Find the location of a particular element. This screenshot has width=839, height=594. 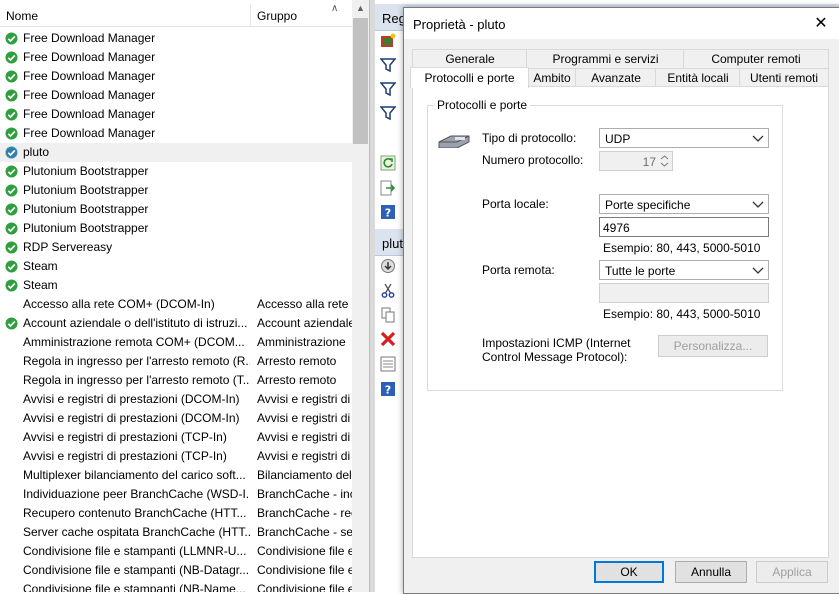

rule-name: pluto is located at coordinates (36, 152).